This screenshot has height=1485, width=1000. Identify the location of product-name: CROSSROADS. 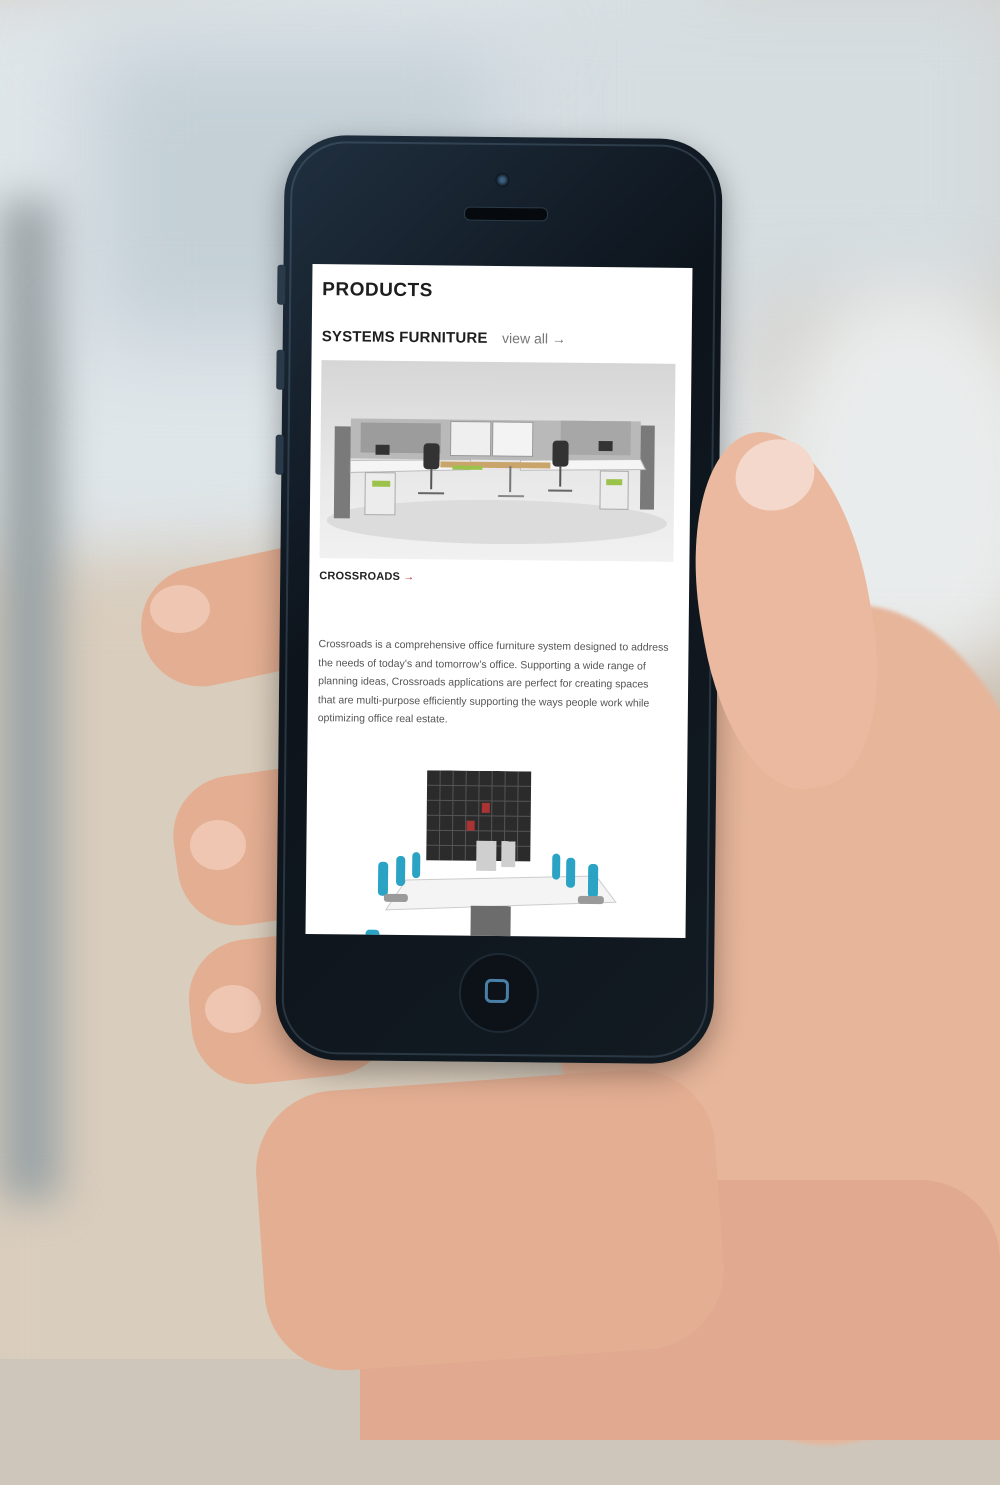
(359, 576).